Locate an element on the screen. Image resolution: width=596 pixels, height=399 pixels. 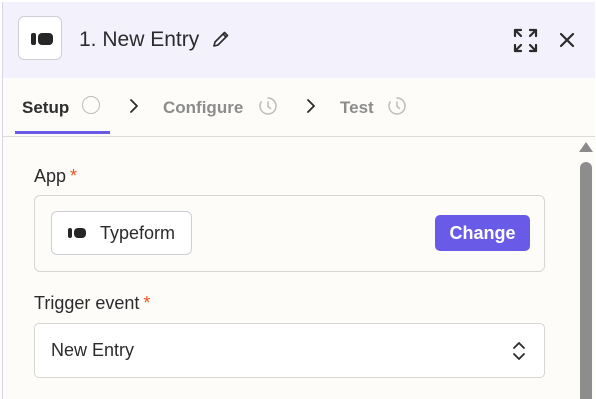
active-tab-indicator is located at coordinates (62, 132).